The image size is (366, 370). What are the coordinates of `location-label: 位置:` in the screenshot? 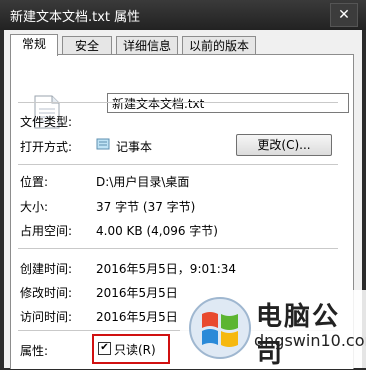 It's located at (34, 182).